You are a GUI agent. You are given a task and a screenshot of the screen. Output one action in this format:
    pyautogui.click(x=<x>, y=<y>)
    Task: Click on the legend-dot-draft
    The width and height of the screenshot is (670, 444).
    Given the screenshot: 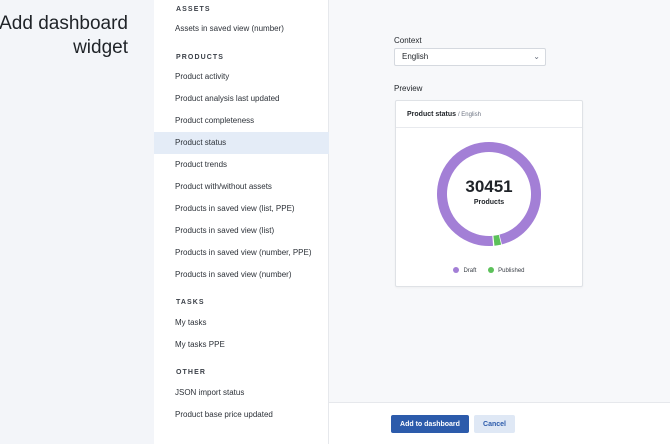 What is the action you would take?
    pyautogui.click(x=456, y=270)
    